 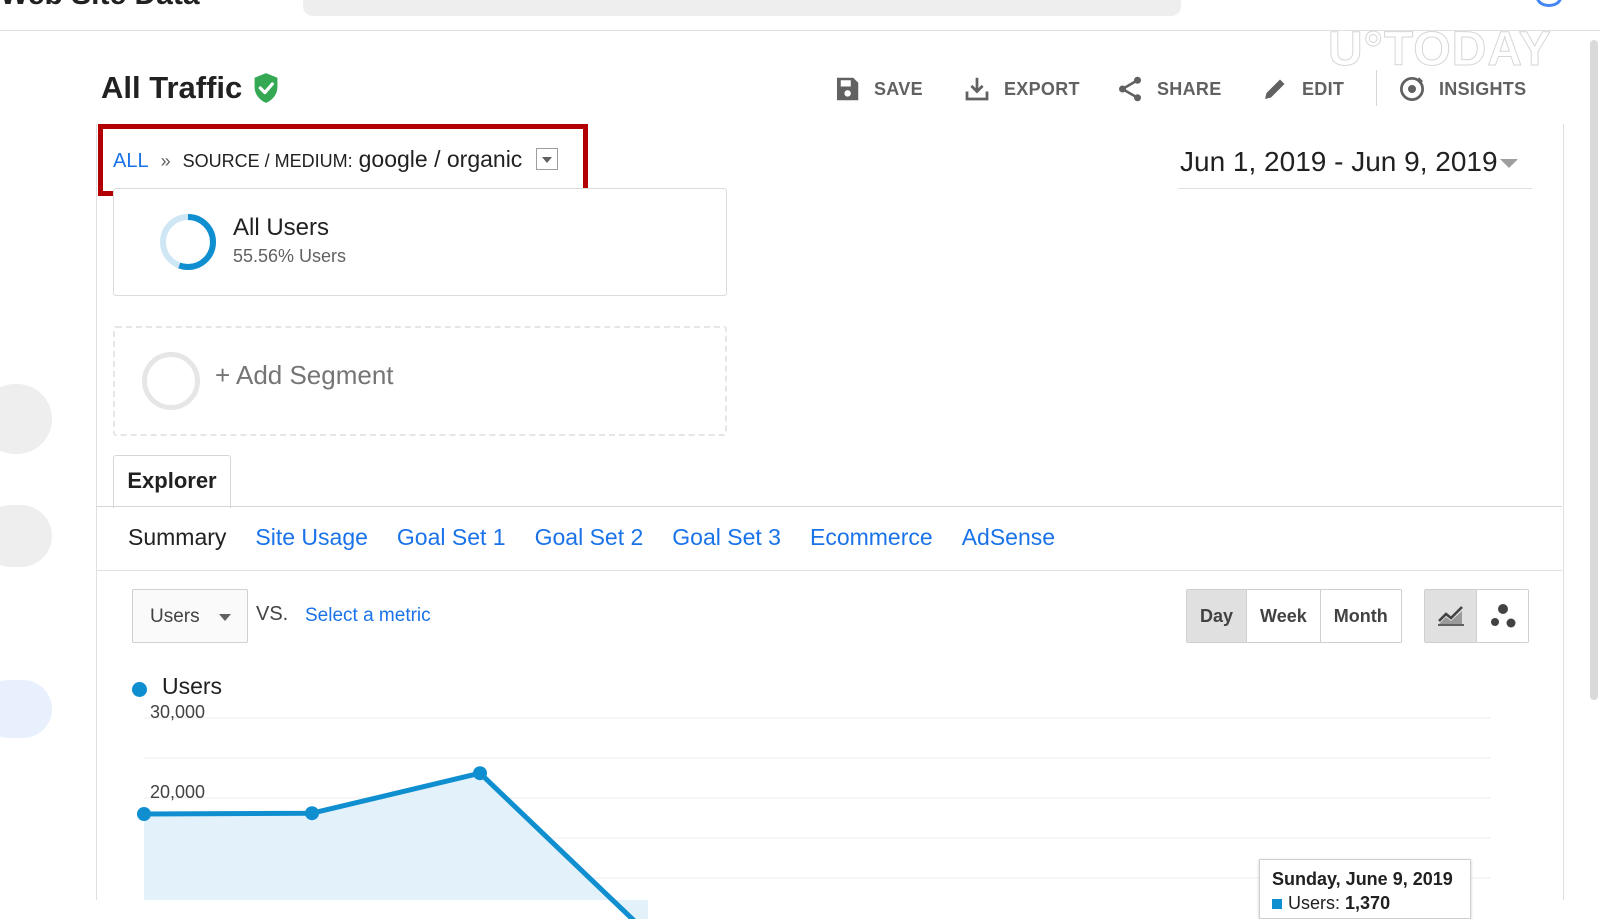 What do you see at coordinates (272, 614) in the screenshot?
I see `vs-label: VS.` at bounding box center [272, 614].